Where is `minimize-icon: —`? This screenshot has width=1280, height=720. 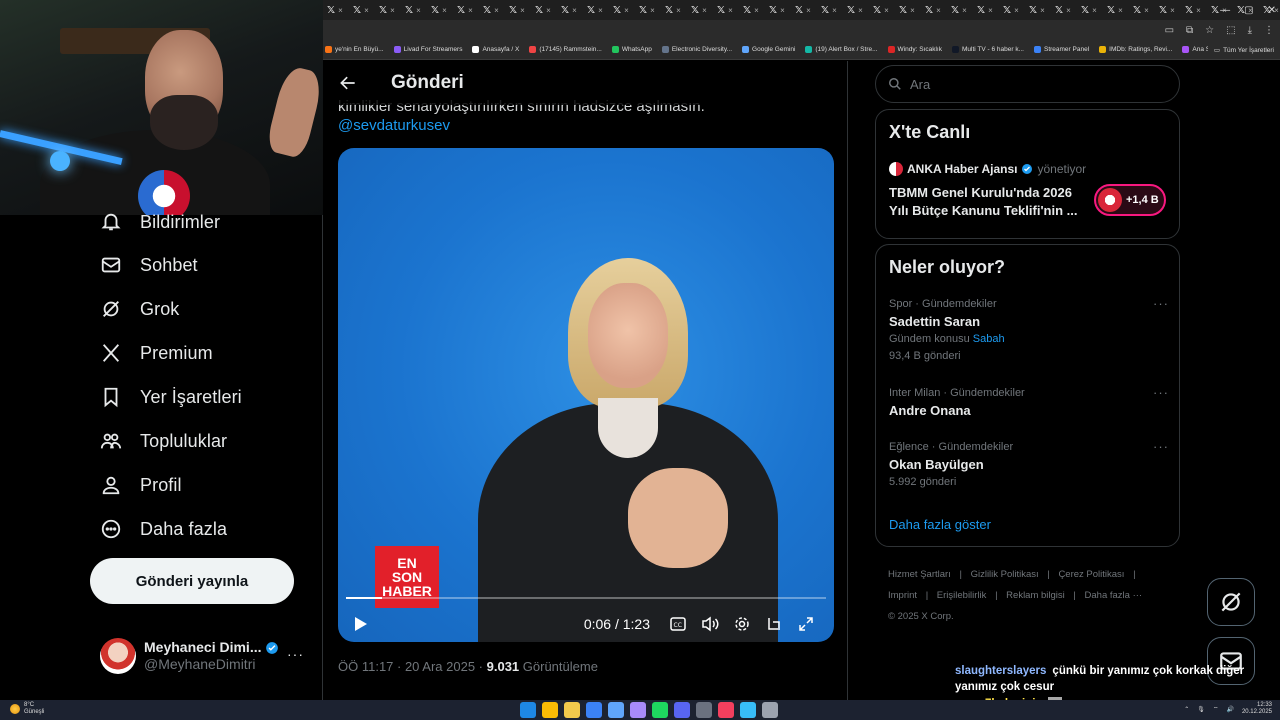 minimize-icon: — is located at coordinates (1225, 10).